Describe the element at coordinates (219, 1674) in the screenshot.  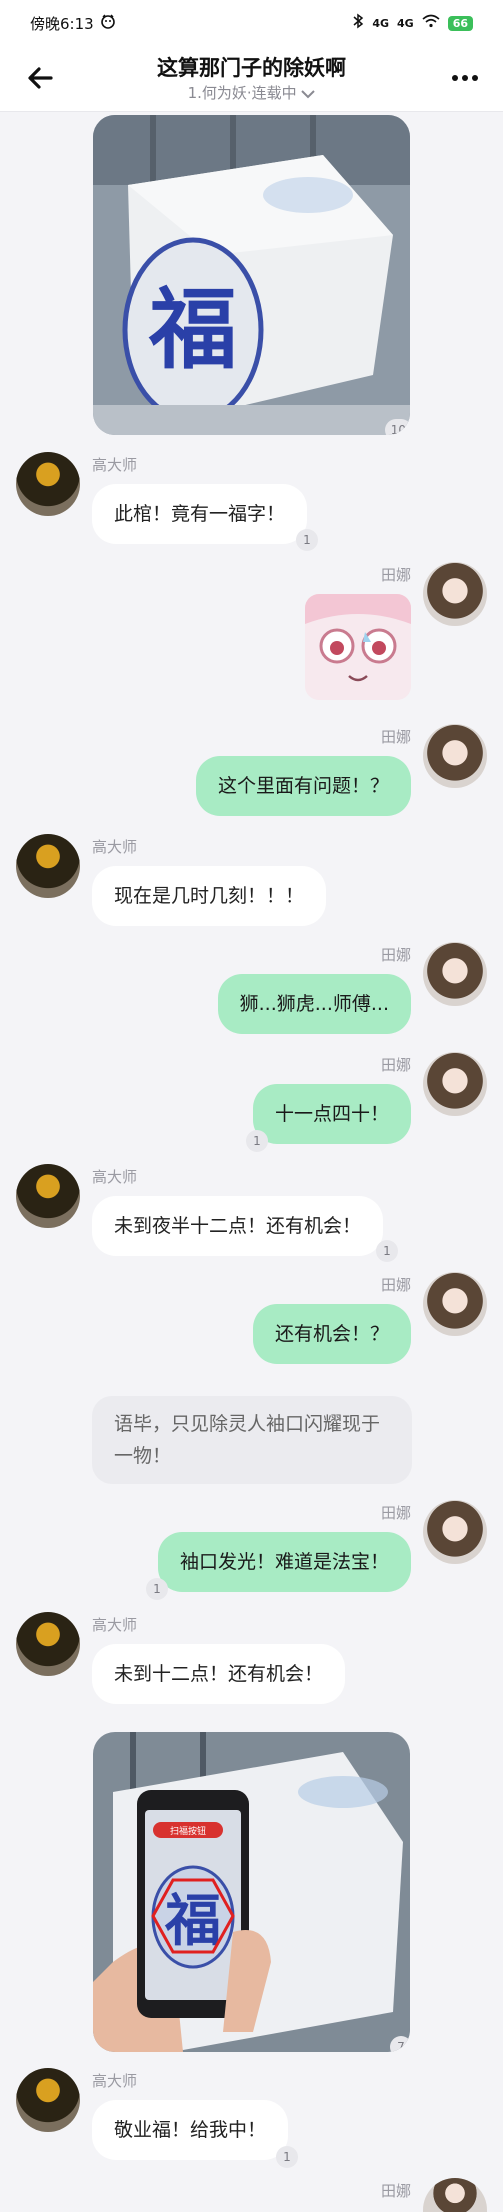
I see `message-bubble: 未到十二点！还有机会！` at that location.